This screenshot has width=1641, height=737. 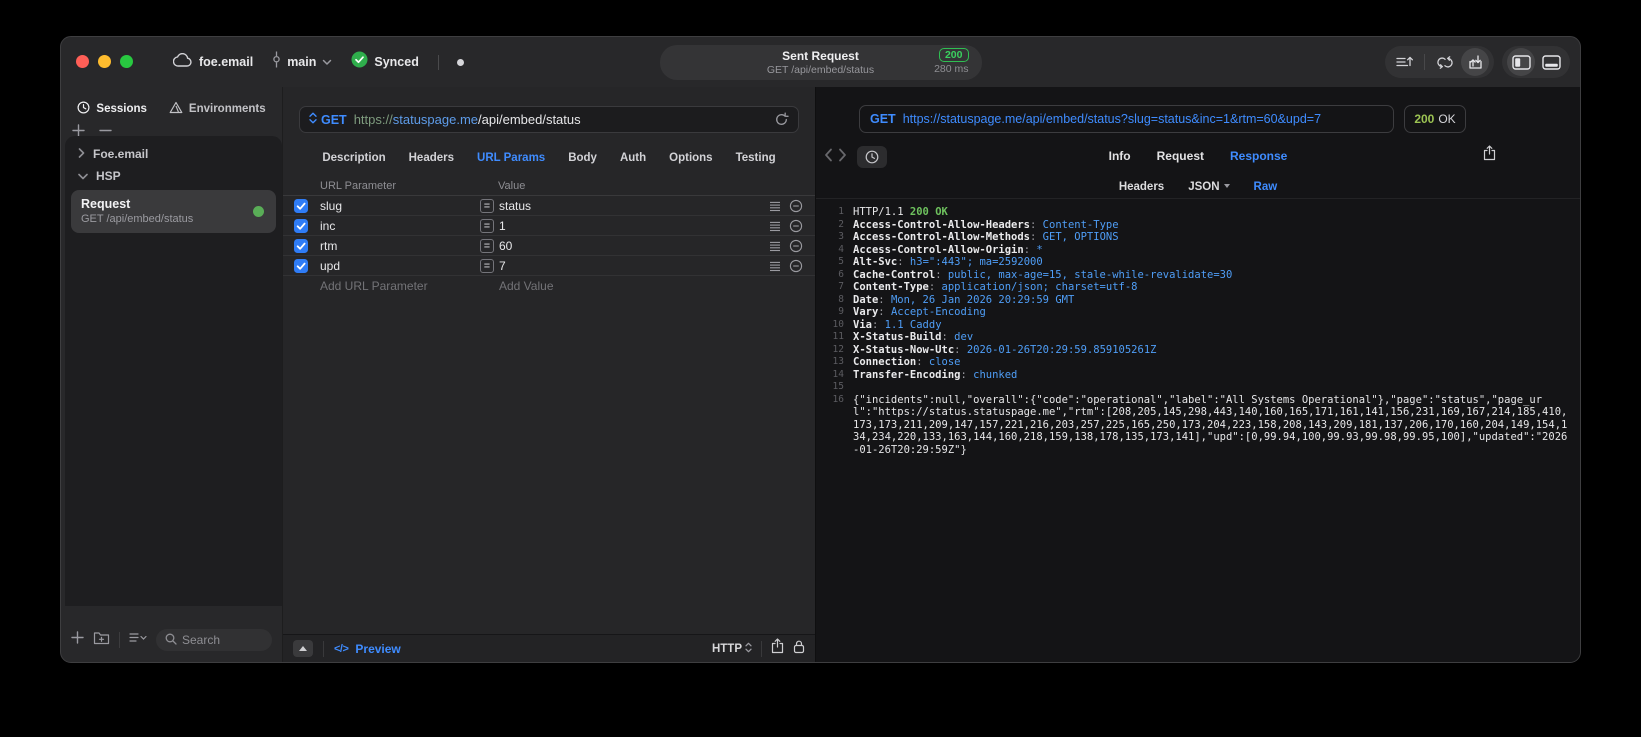 I want to click on tab-body: Body, so click(x=582, y=158).